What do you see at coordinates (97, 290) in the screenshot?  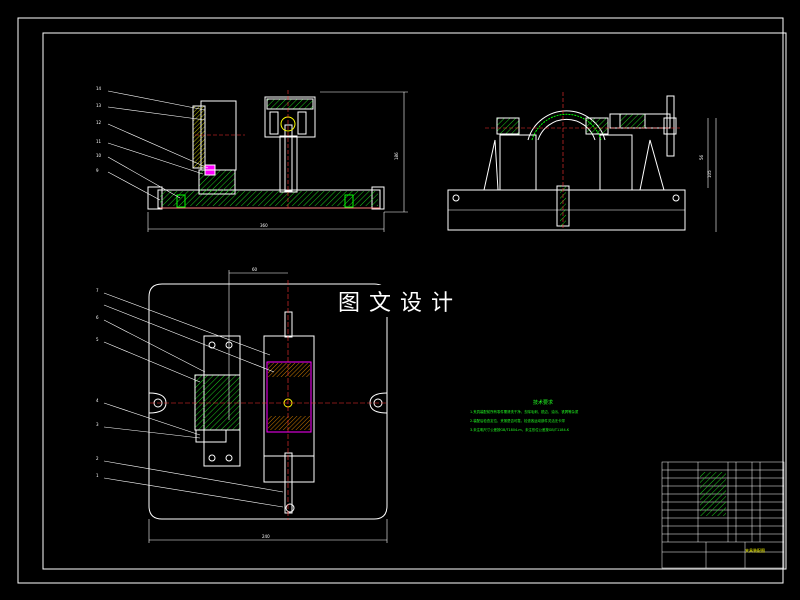 I see `balloon-7: 7` at bounding box center [97, 290].